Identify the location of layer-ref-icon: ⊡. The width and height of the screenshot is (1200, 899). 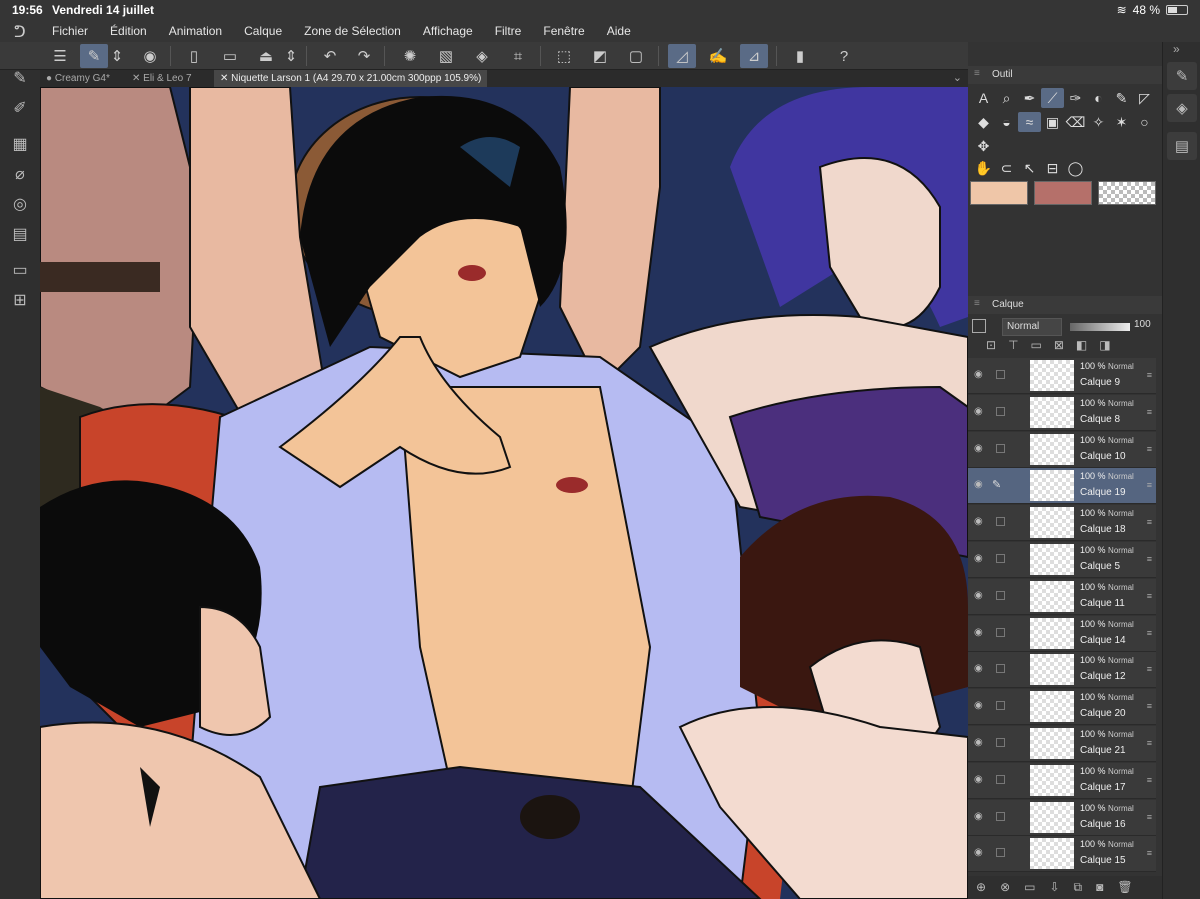
(991, 348).